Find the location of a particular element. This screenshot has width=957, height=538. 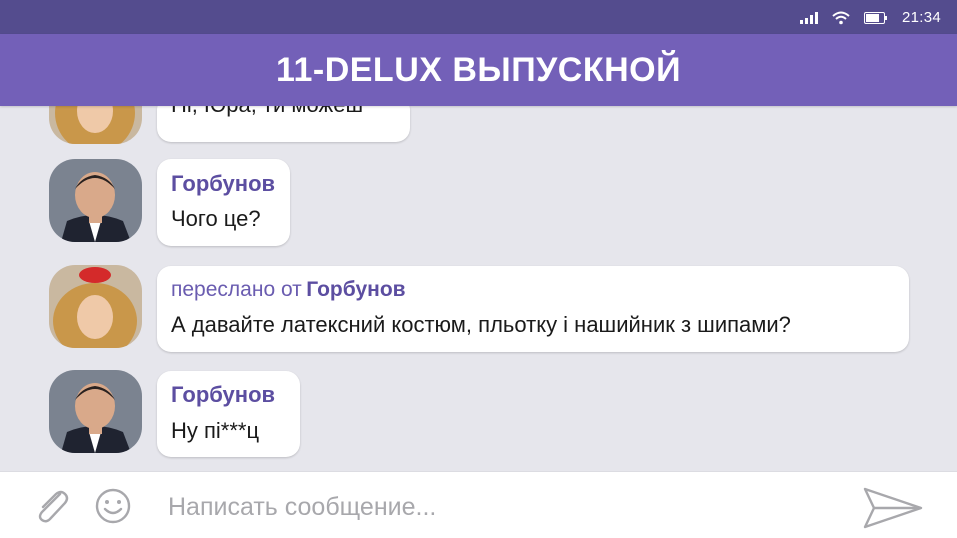

paperclip-icon is located at coordinates (52, 508).